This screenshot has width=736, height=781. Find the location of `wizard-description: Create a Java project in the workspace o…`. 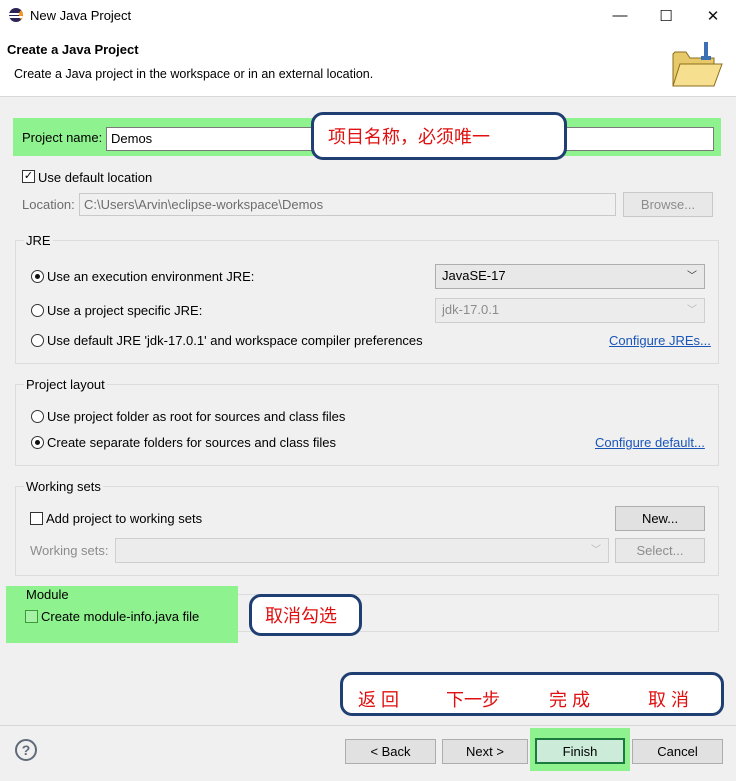

wizard-description: Create a Java project in the workspace o… is located at coordinates (194, 74).